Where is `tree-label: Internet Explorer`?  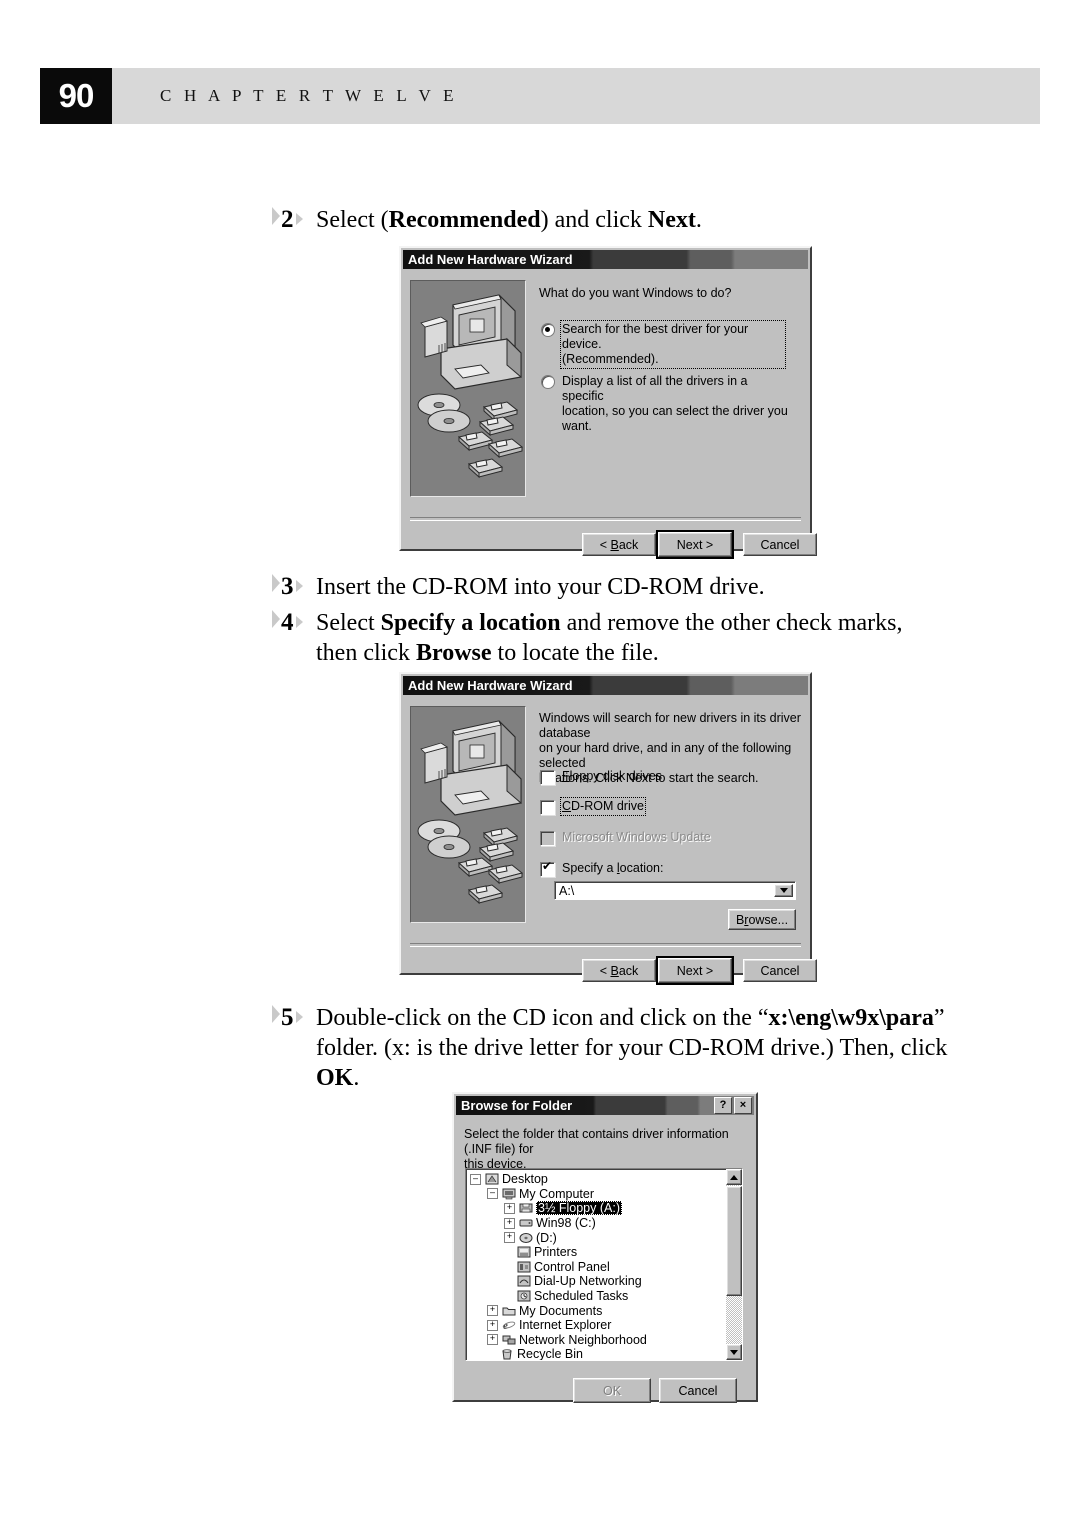 tree-label: Internet Explorer is located at coordinates (565, 1325).